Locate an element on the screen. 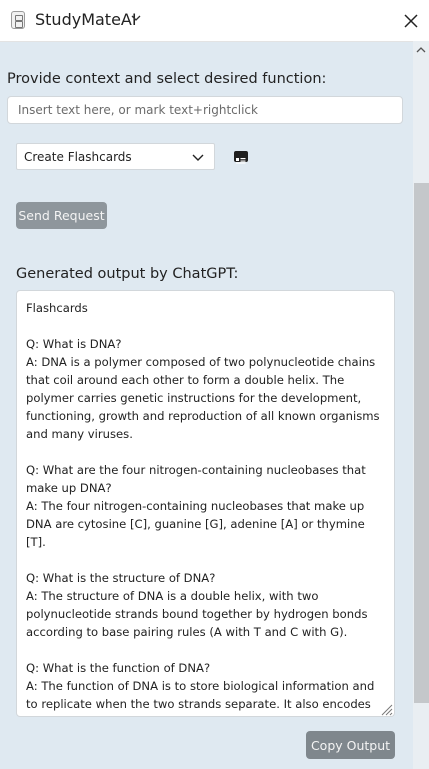  scroll-up-arrow-icon is located at coordinates (421, 50).